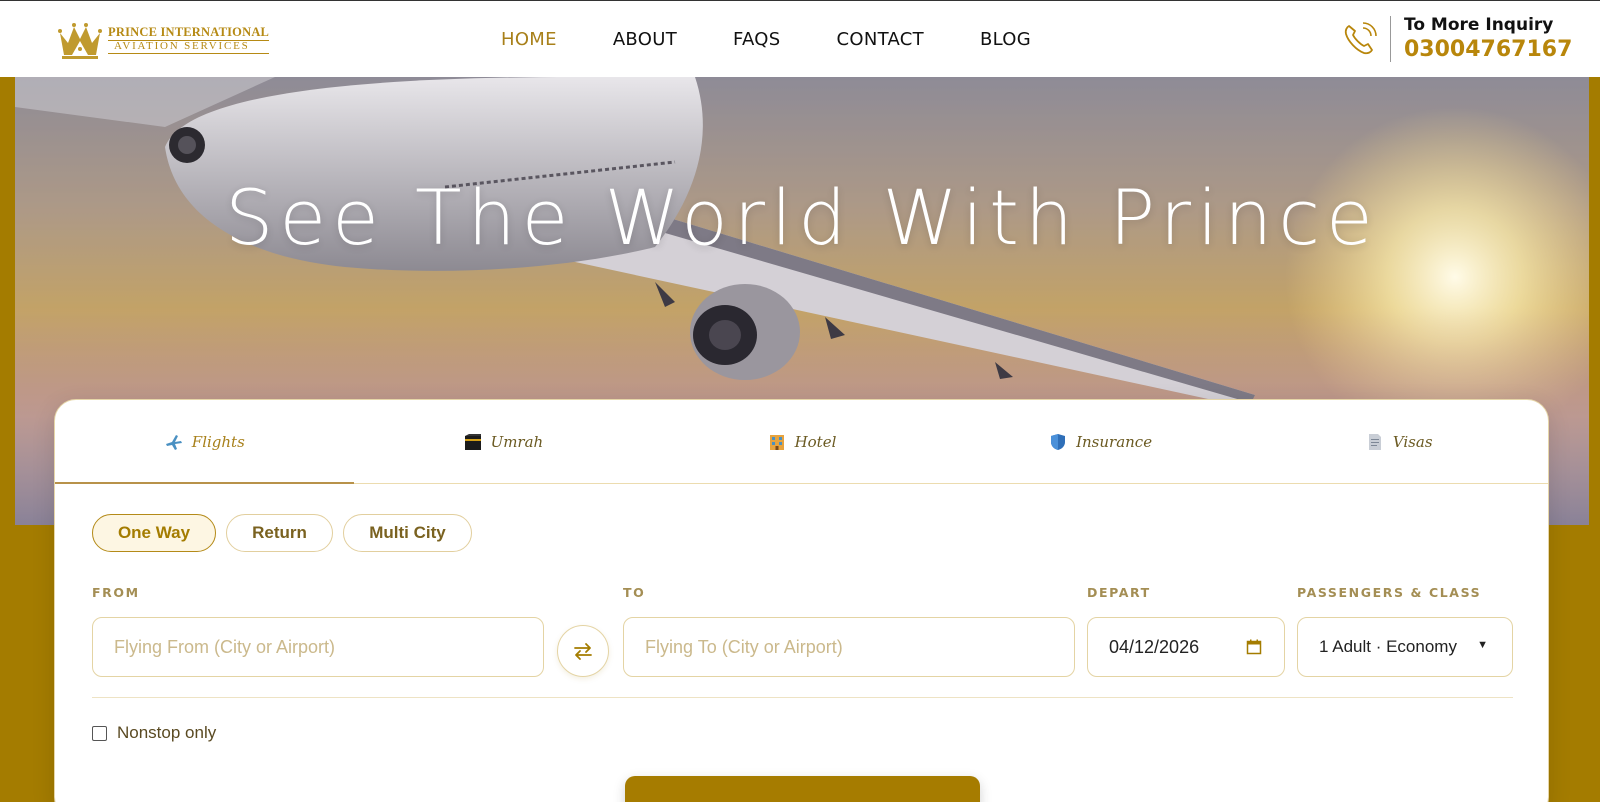 This screenshot has height=802, width=1600. I want to click on passengers-class-select: 1 Adult · Economy ▼, so click(1405, 647).